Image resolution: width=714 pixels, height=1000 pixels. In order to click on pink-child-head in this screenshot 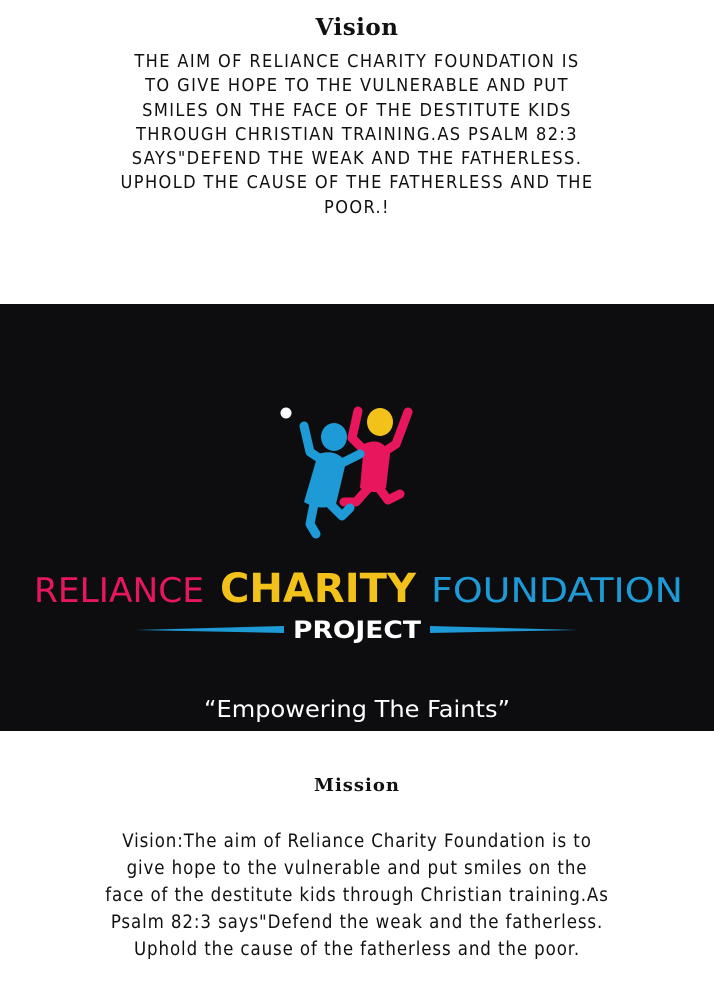, I will do `click(380, 422)`.